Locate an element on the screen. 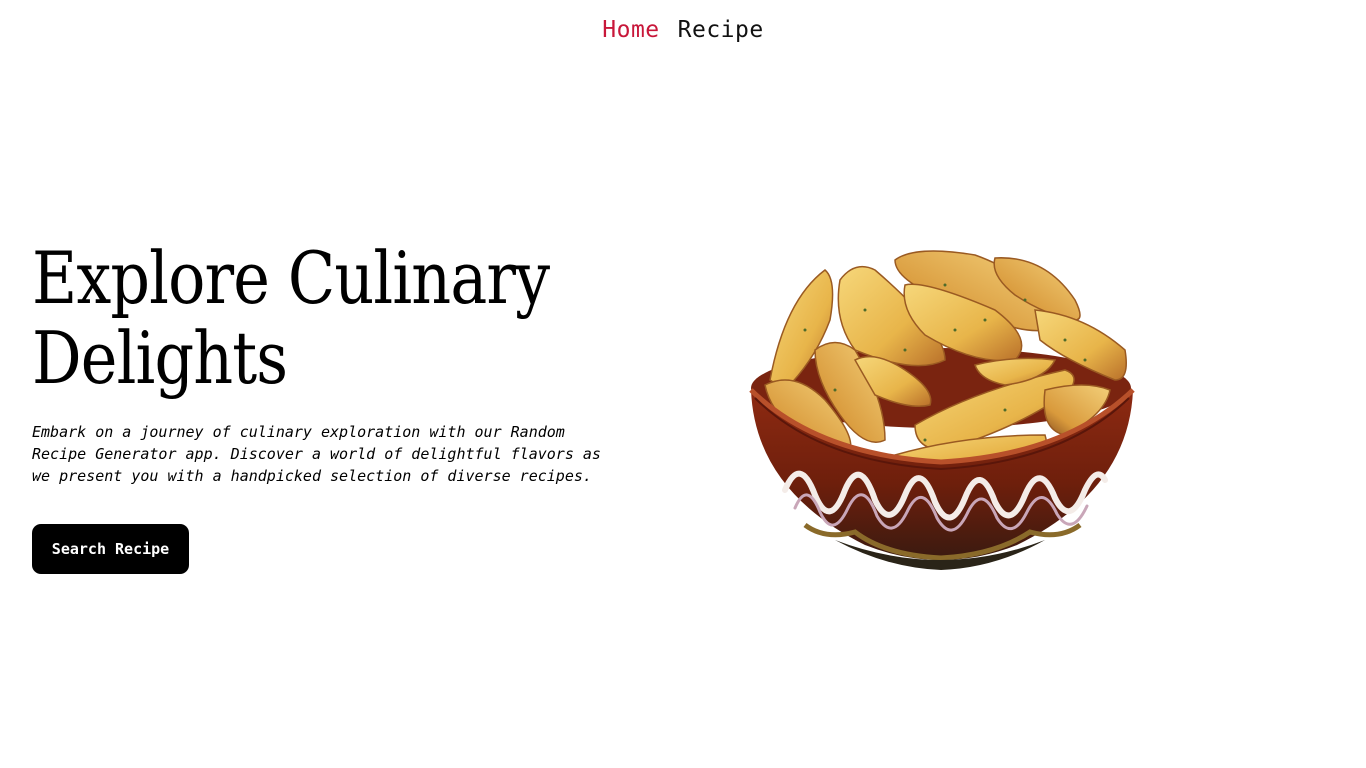 Image resolution: width=1366 pixels, height=768 pixels. hero-title: Explore Culinary Delights is located at coordinates (298, 318).